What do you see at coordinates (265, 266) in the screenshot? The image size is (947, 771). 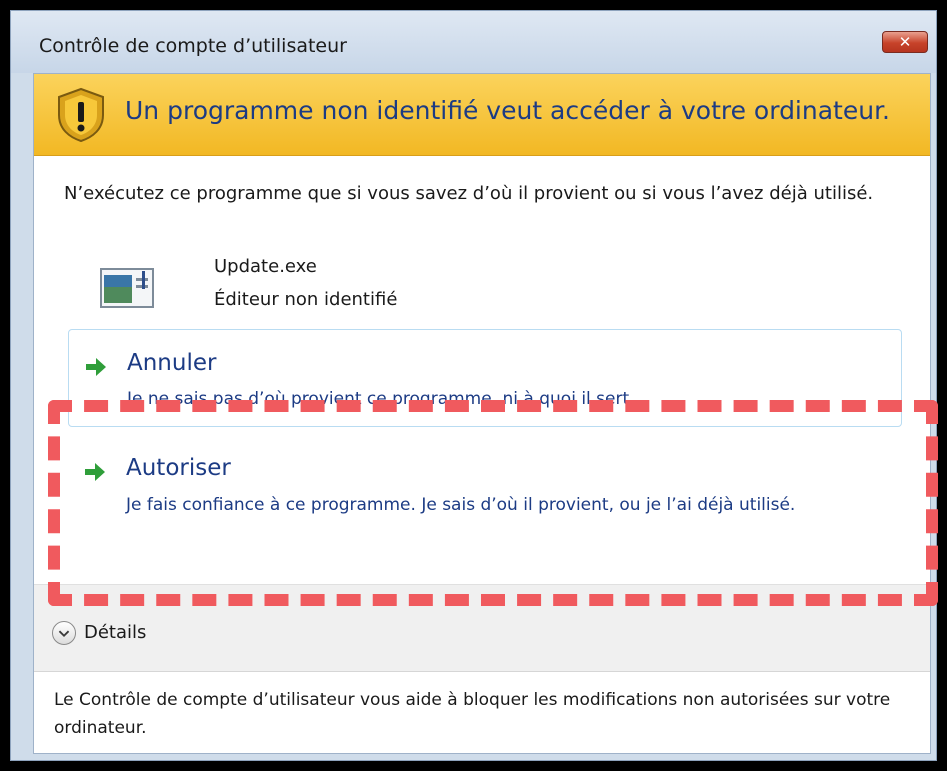 I see `program-name: Update.exe` at bounding box center [265, 266].